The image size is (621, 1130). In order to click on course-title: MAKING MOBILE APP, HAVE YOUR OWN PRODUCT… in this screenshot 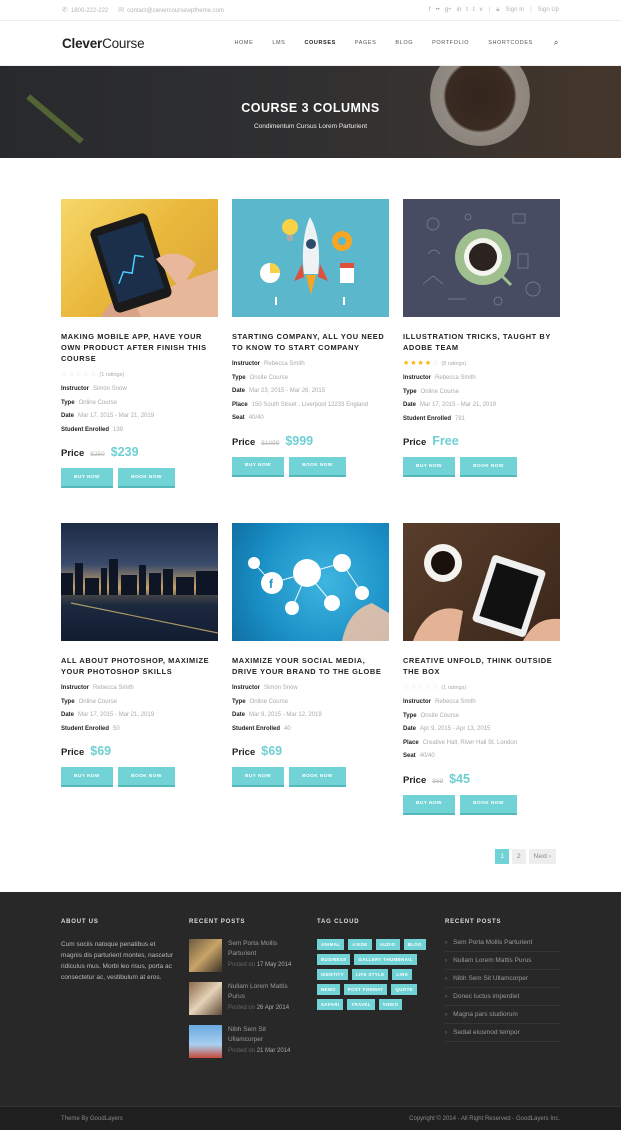, I will do `click(139, 347)`.